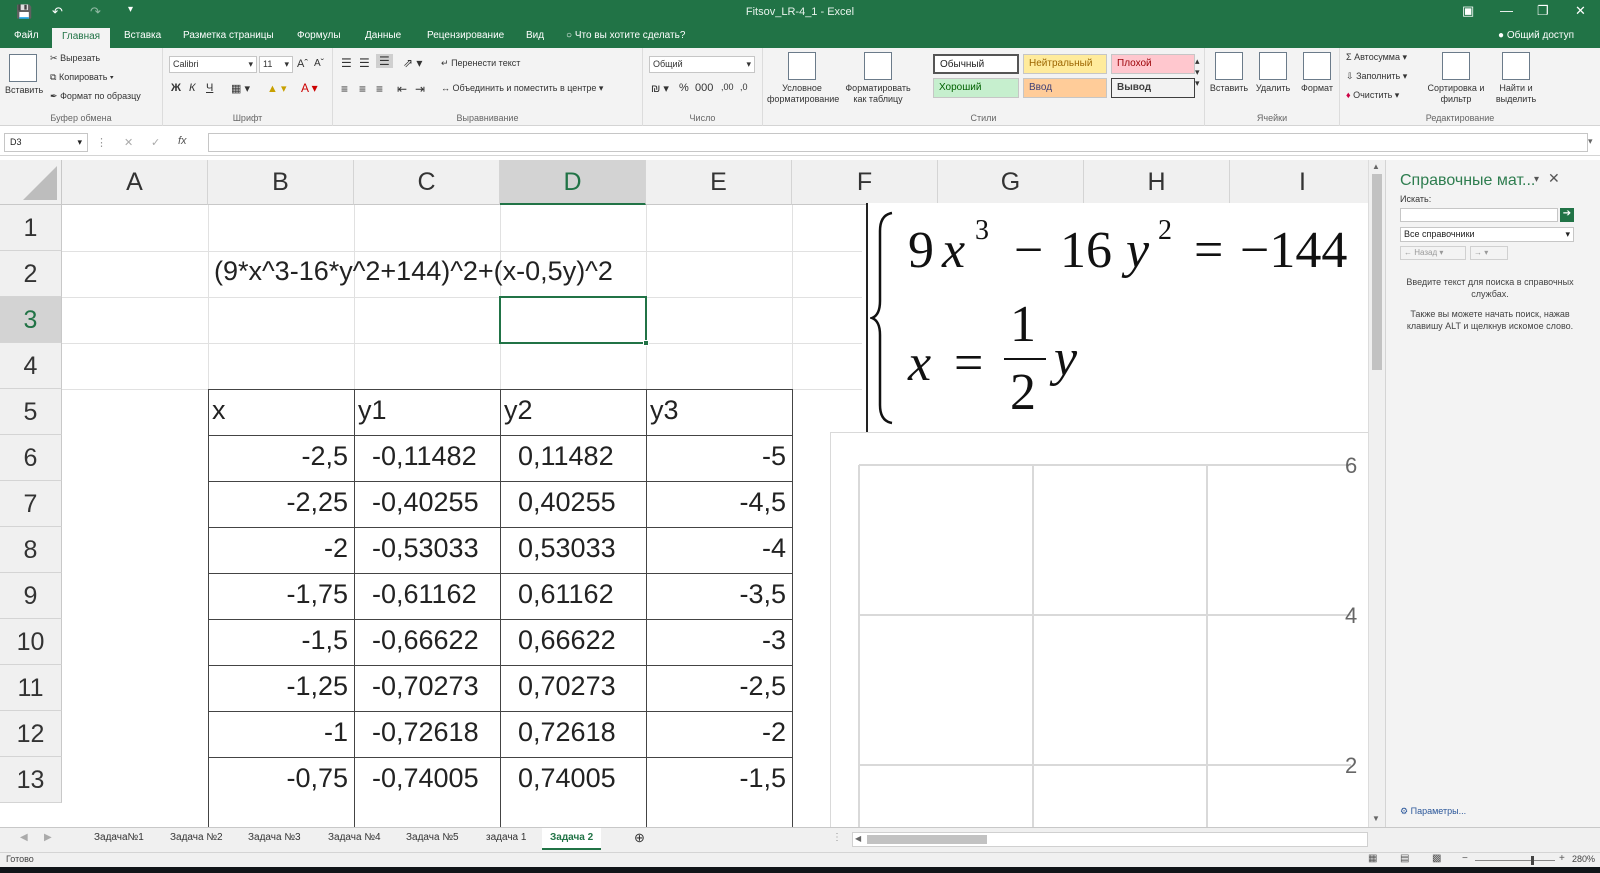  Describe the element at coordinates (1376, 818) in the screenshot. I see `scroll-down-icon: ▼` at that location.